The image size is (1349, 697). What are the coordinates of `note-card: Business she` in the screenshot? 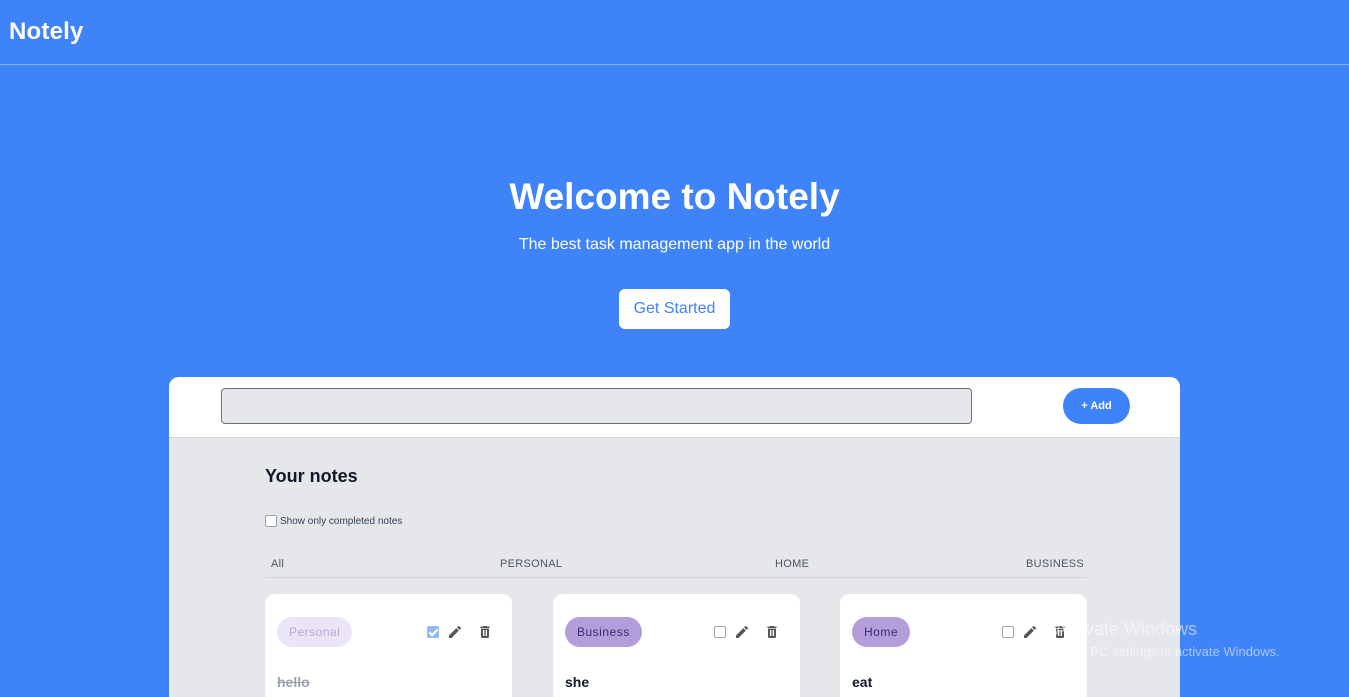 It's located at (676, 645).